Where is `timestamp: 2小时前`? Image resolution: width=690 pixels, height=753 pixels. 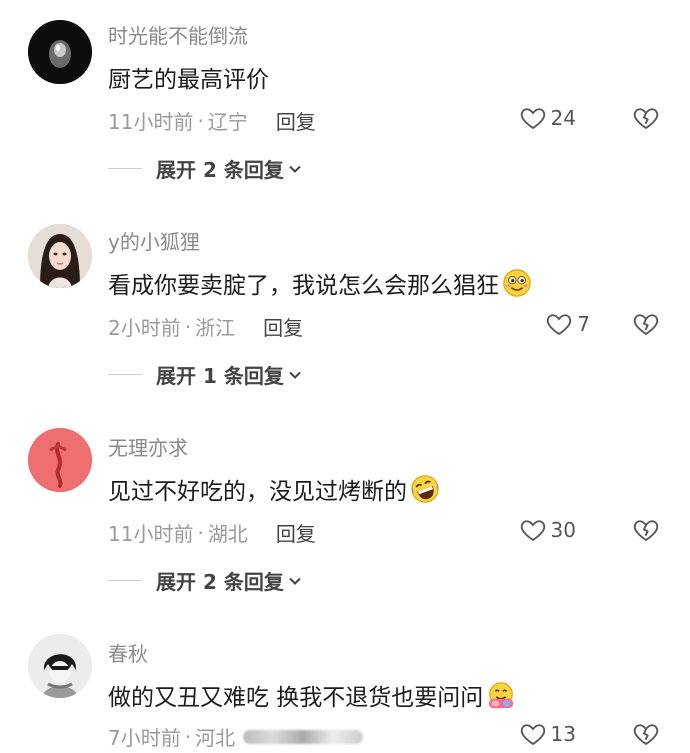
timestamp: 2小时前 is located at coordinates (144, 328).